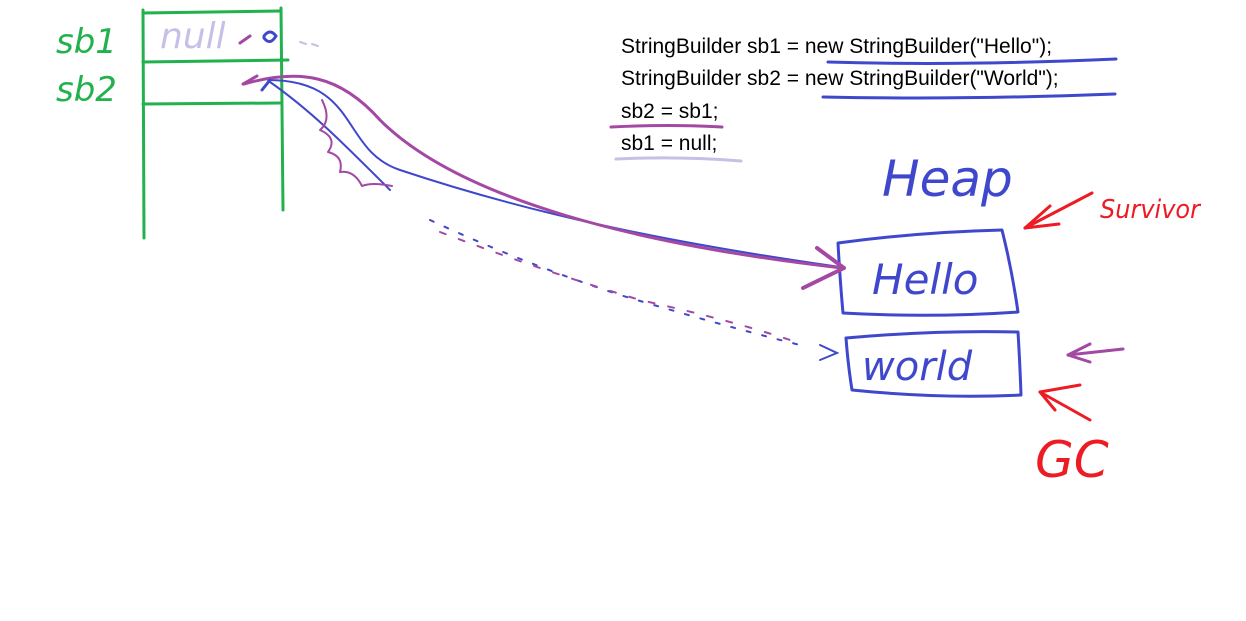  What do you see at coordinates (278, 38) in the screenshot?
I see `sb1-reference-marks` at bounding box center [278, 38].